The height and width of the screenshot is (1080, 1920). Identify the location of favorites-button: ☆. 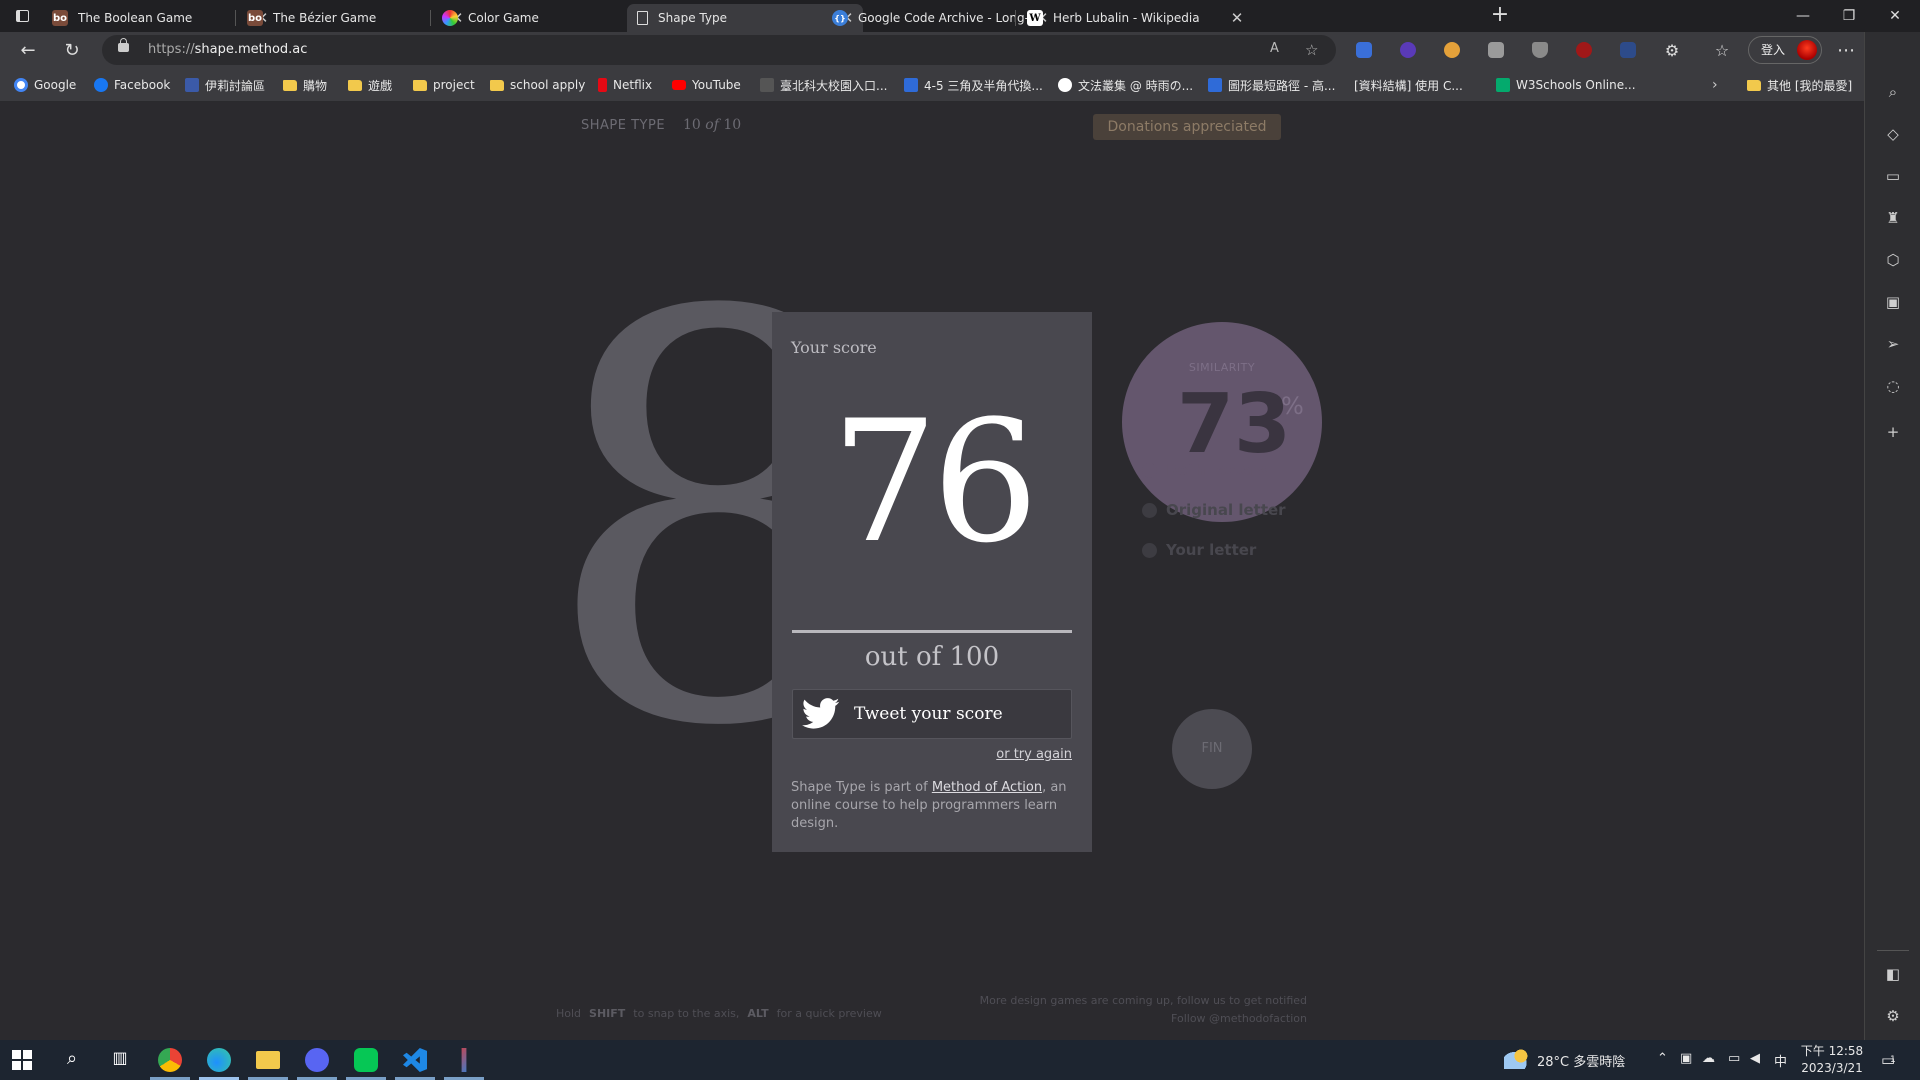
(1722, 51).